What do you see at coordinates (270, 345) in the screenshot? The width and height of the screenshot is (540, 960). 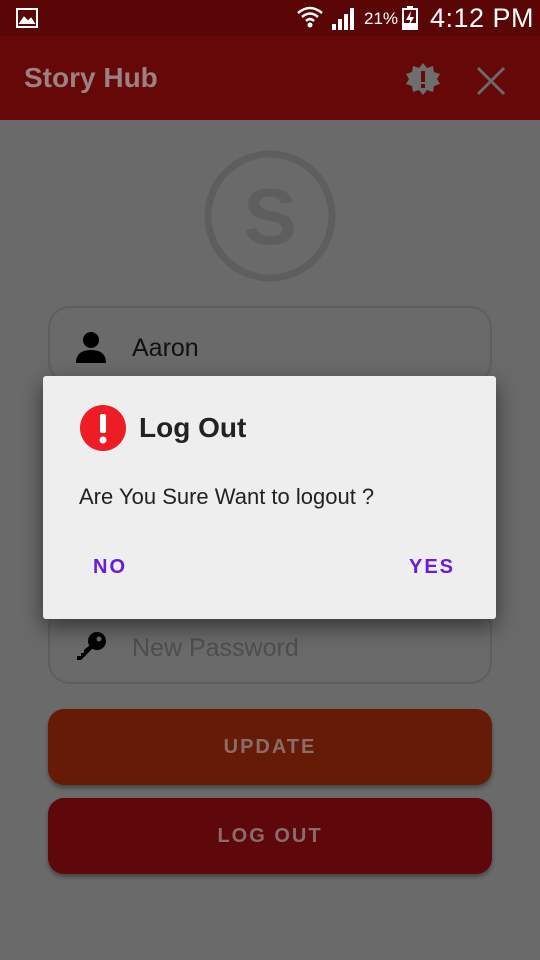 I see `username-field: Aaron` at bounding box center [270, 345].